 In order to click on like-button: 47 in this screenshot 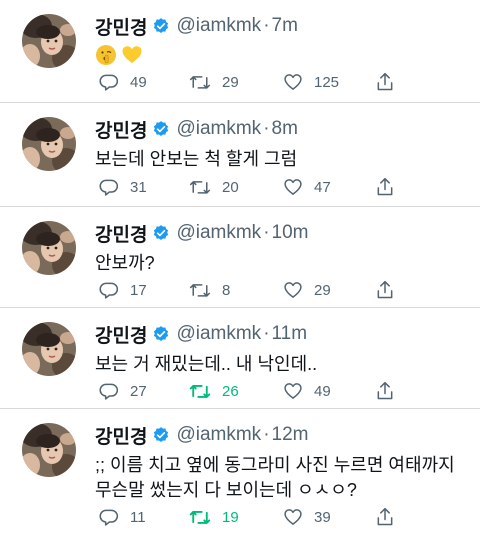, I will do `click(307, 187)`.